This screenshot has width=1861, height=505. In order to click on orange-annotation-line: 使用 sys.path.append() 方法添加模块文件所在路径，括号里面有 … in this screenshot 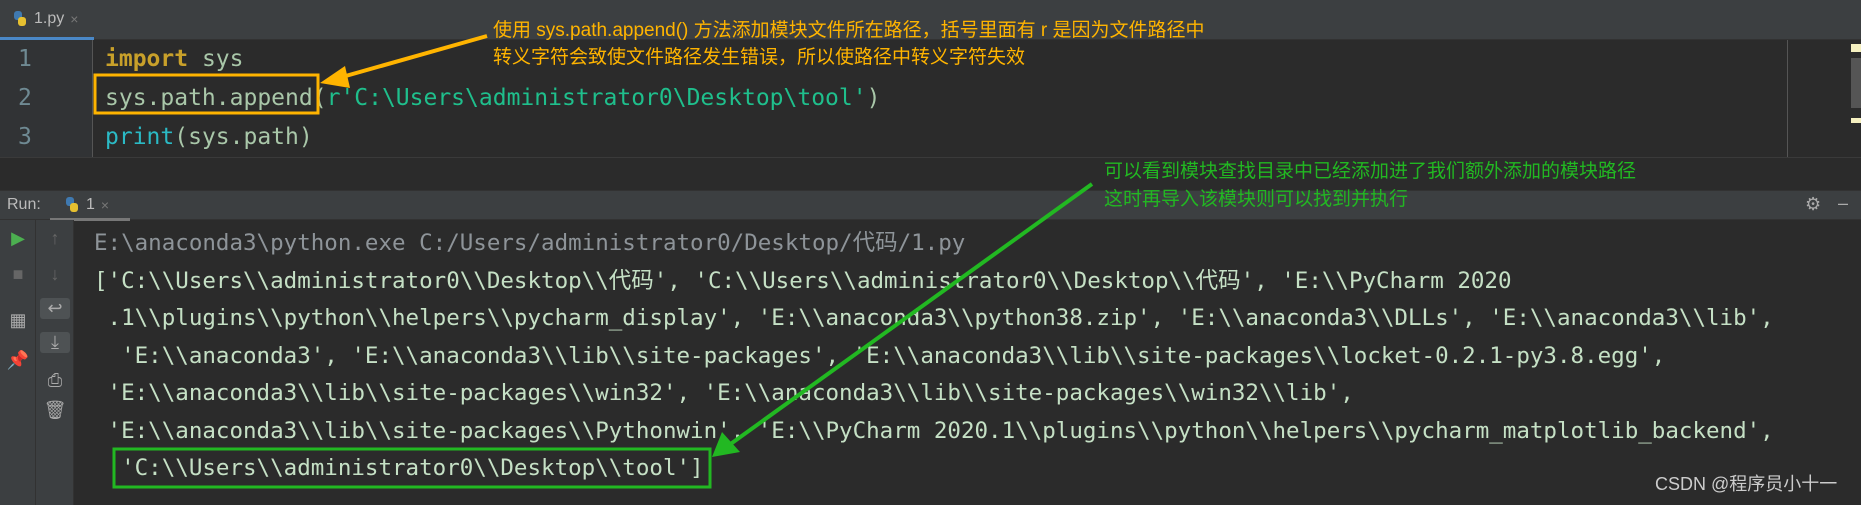, I will do `click(849, 30)`.